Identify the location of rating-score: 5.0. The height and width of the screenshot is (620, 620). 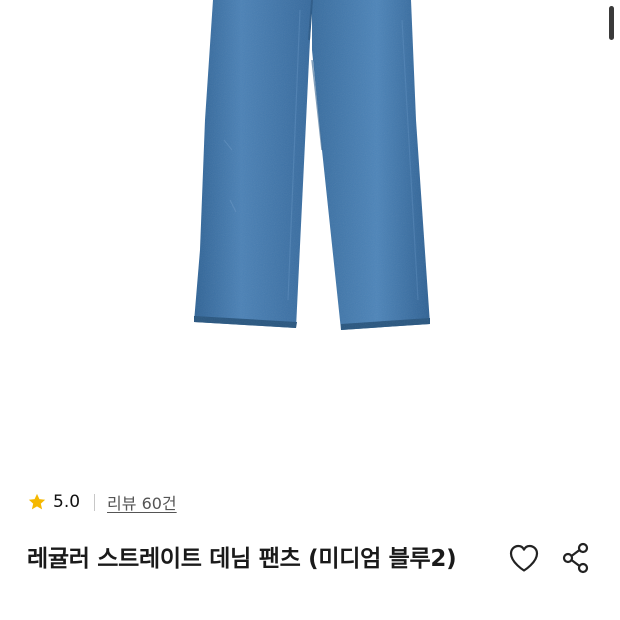
(67, 502).